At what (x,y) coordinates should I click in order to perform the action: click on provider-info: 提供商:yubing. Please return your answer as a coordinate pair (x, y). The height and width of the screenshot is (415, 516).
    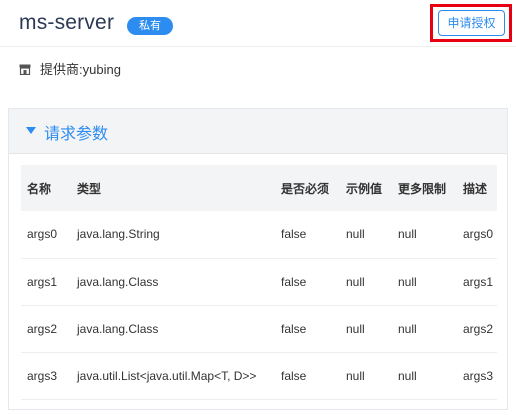
    Looking at the image, I should click on (70, 68).